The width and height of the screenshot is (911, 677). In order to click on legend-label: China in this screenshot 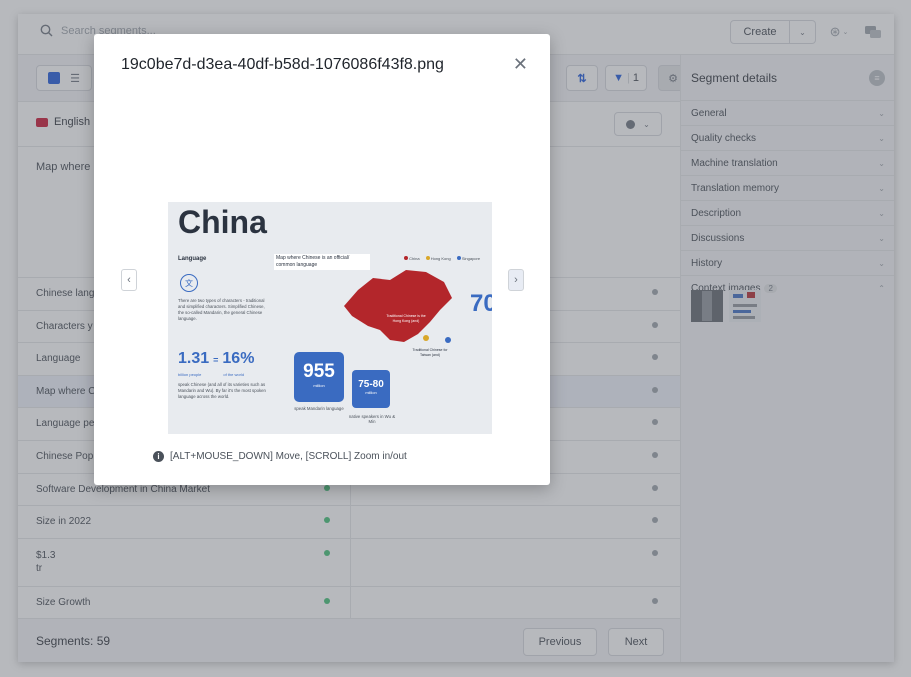, I will do `click(414, 258)`.